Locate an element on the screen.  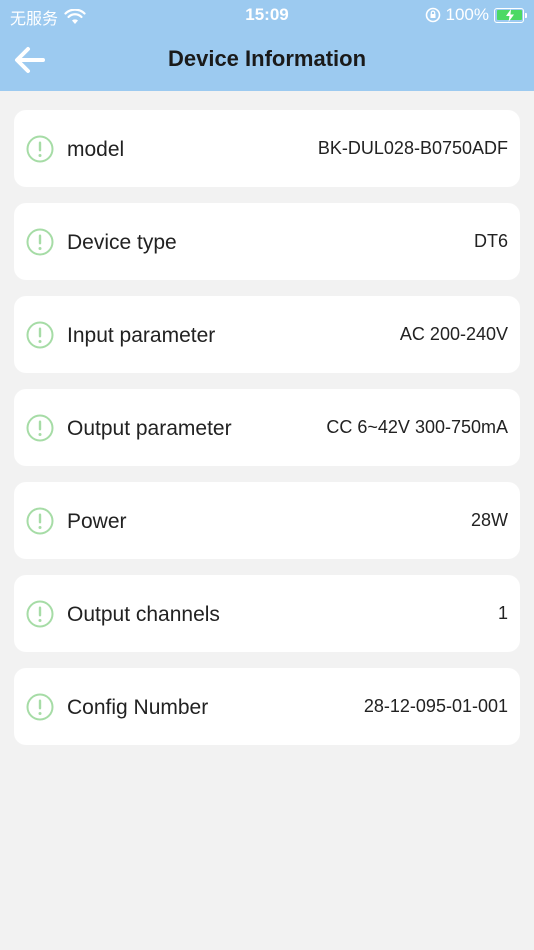
battery-cap is located at coordinates (526, 15).